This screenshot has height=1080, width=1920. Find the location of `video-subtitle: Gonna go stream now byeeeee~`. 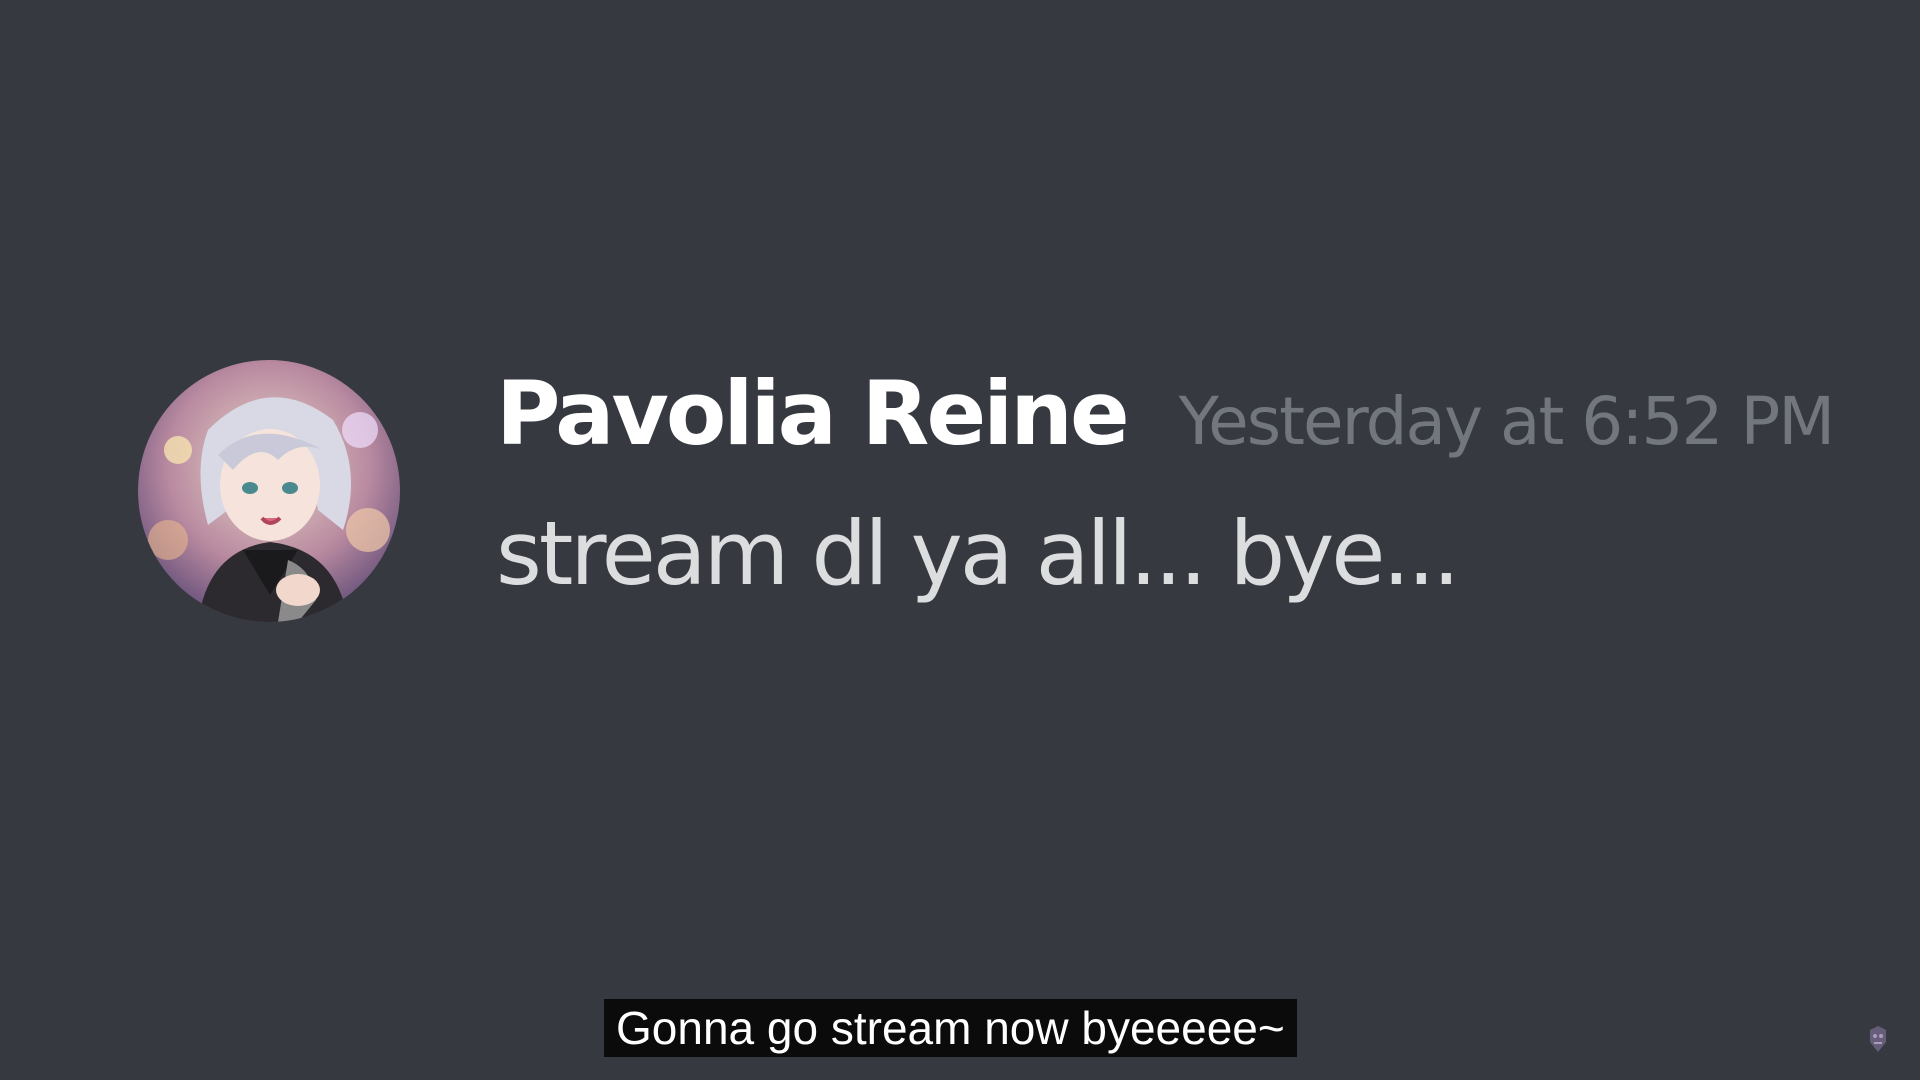

video-subtitle: Gonna go stream now byeeeee~ is located at coordinates (950, 1028).